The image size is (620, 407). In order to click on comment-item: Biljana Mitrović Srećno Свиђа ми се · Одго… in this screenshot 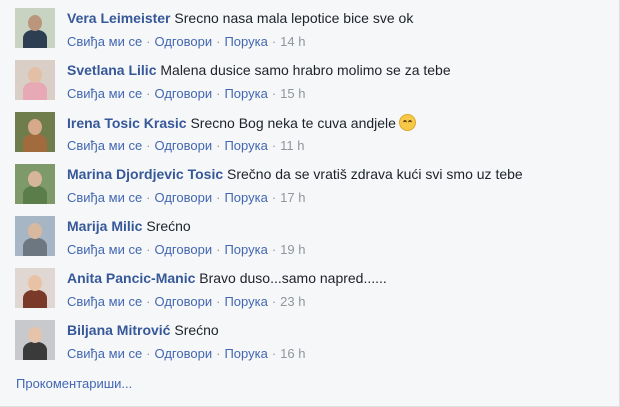, I will do `click(310, 346)`.